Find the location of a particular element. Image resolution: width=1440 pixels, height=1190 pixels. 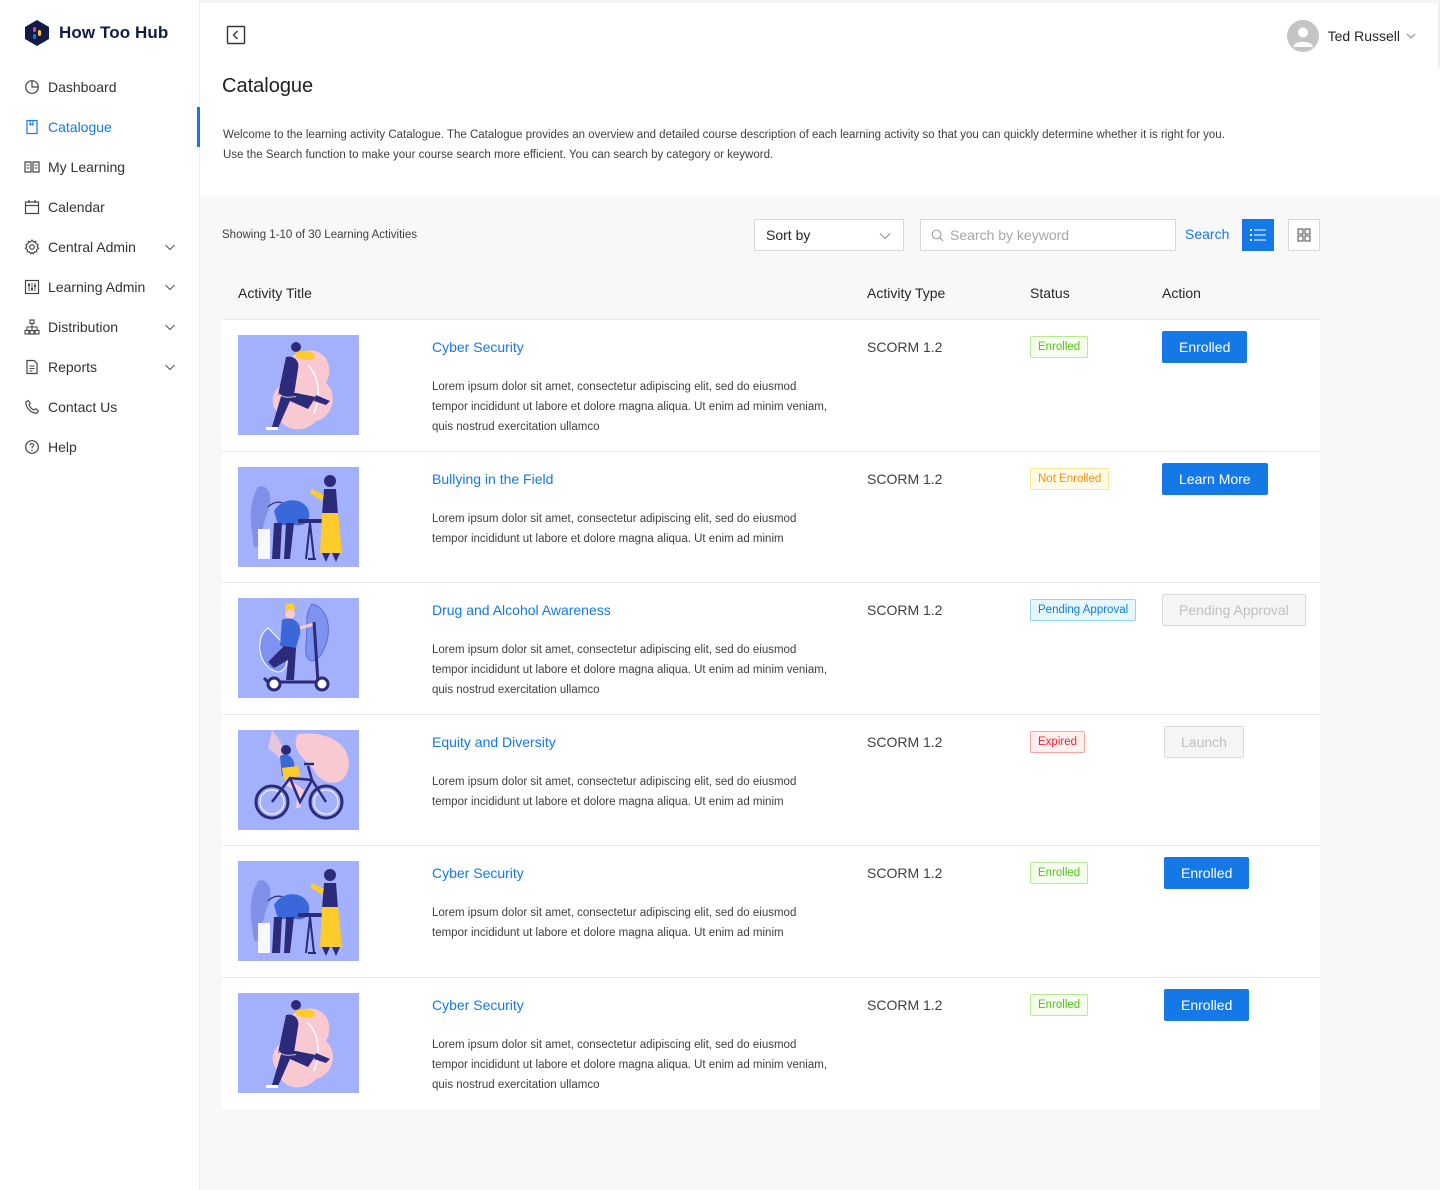

activity-title-link: Drug and Alcohol Awareness is located at coordinates (521, 610).